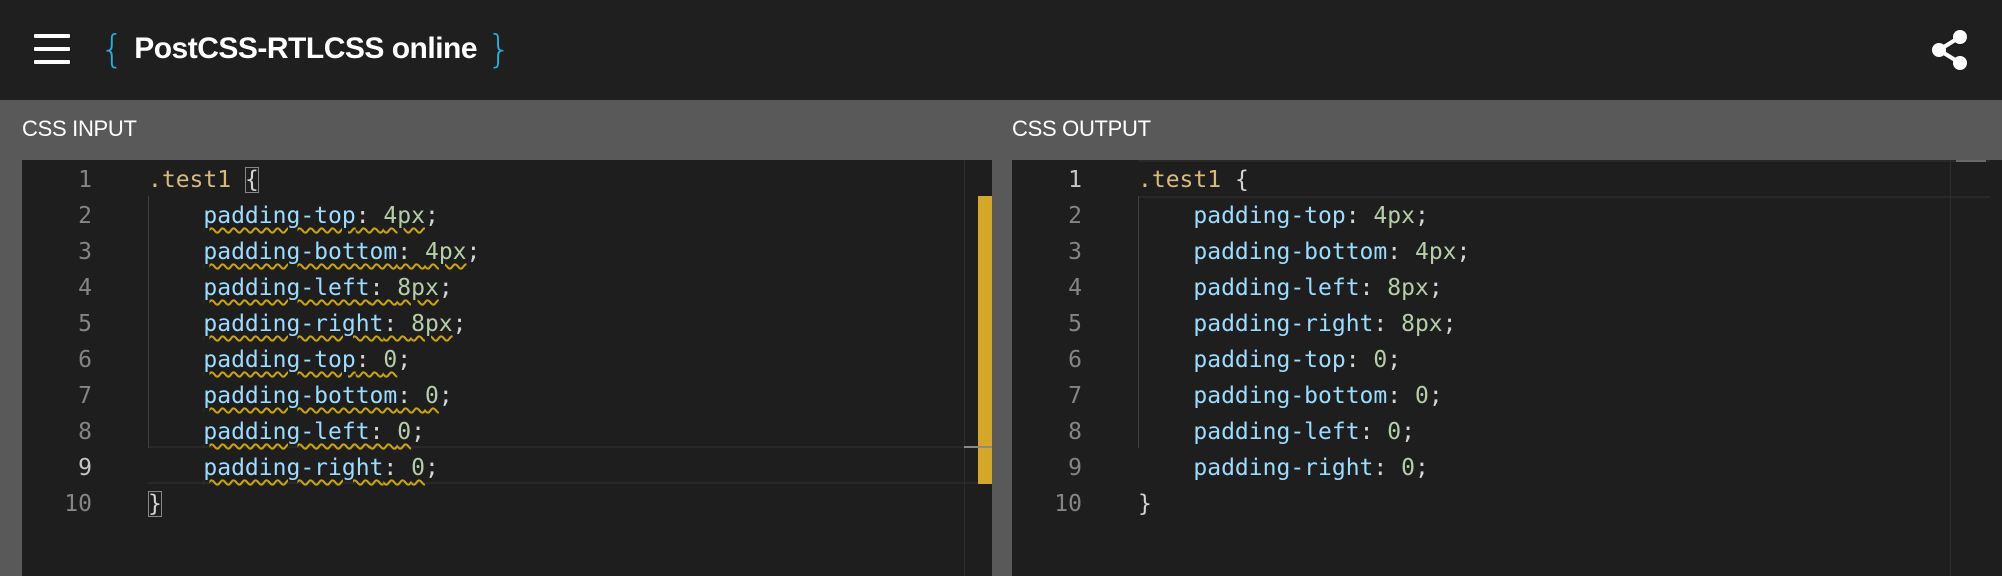 The width and height of the screenshot is (2002, 576). Describe the element at coordinates (1276, 432) in the screenshot. I see `code-token: padding-left` at that location.